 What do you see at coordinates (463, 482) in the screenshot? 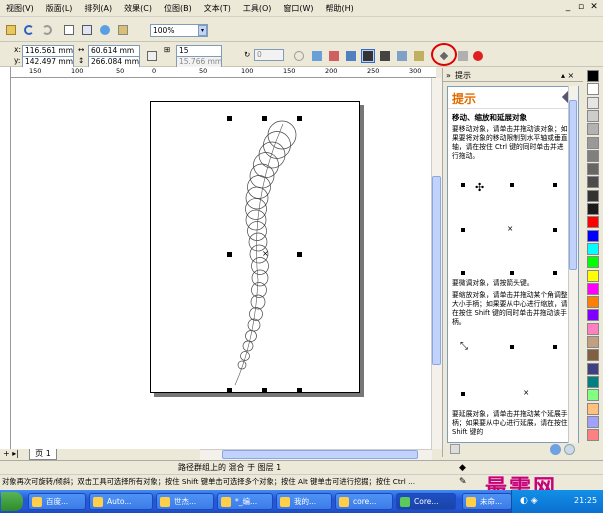
I see `outline-indicator-icon: ✎` at bounding box center [463, 482].